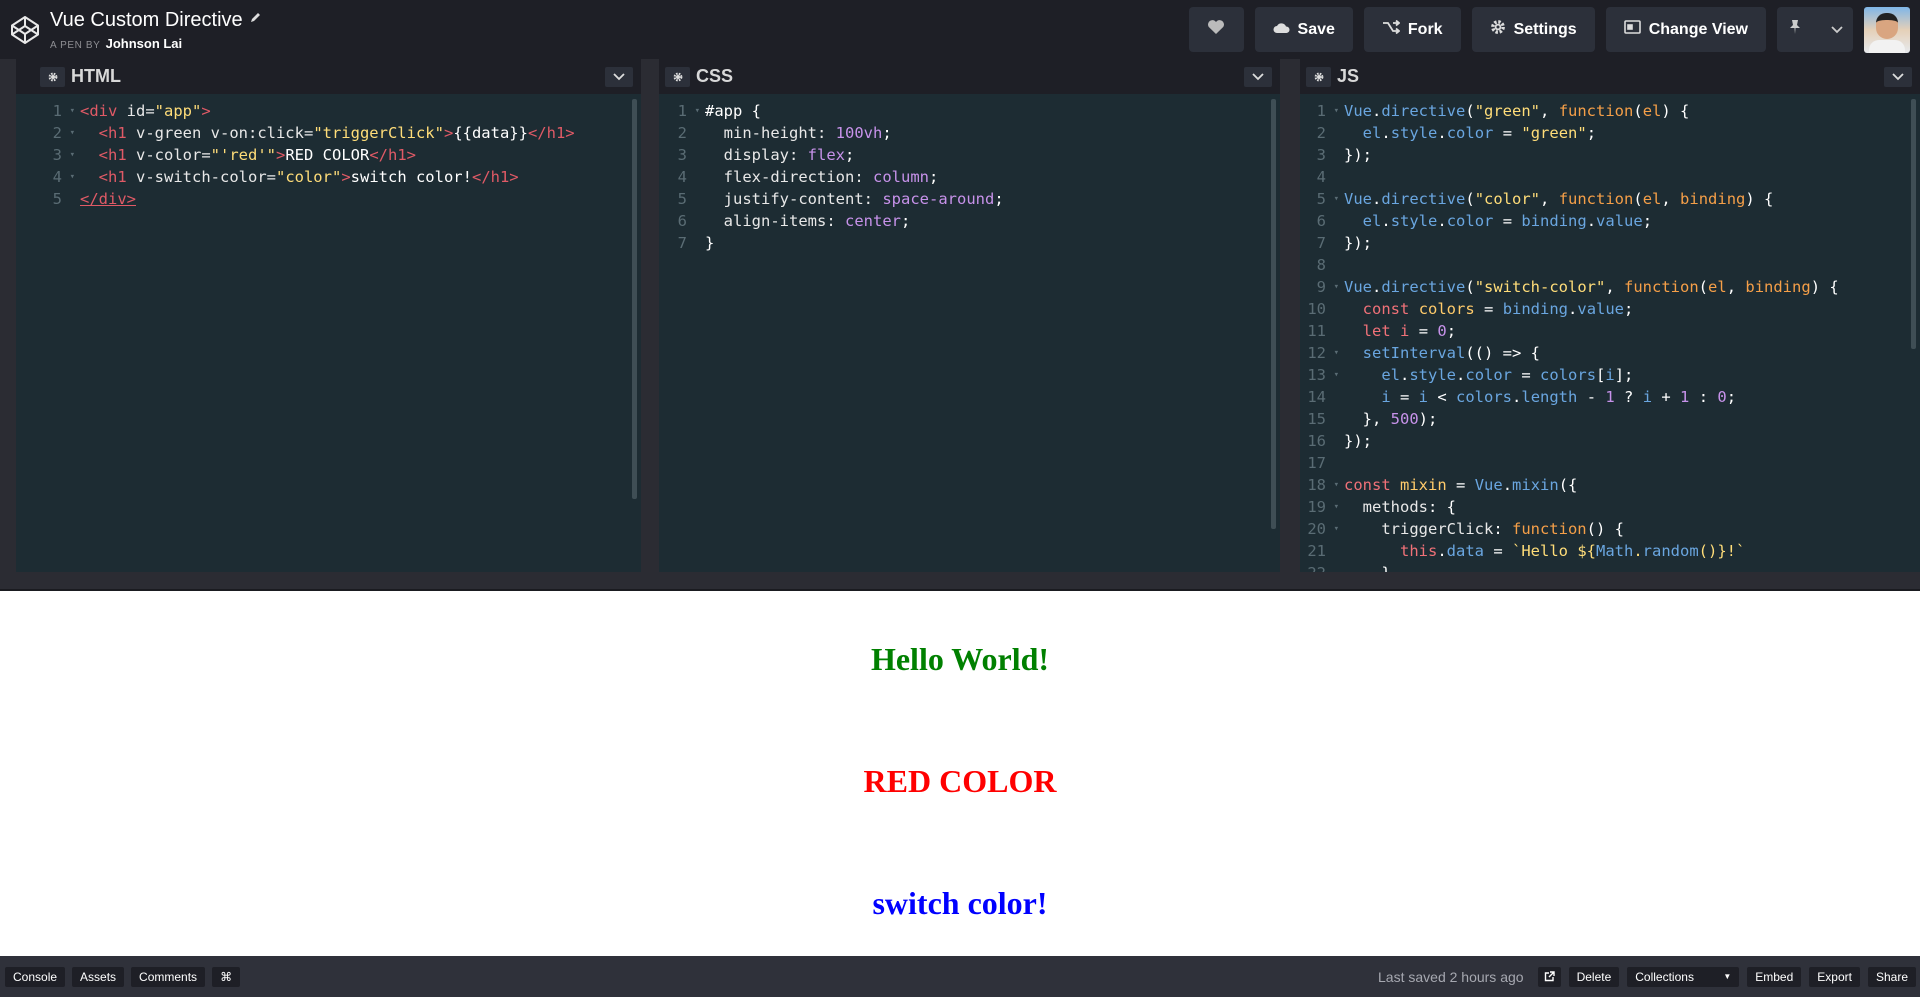 The width and height of the screenshot is (1920, 997). I want to click on heart-icon, so click(1216, 29).